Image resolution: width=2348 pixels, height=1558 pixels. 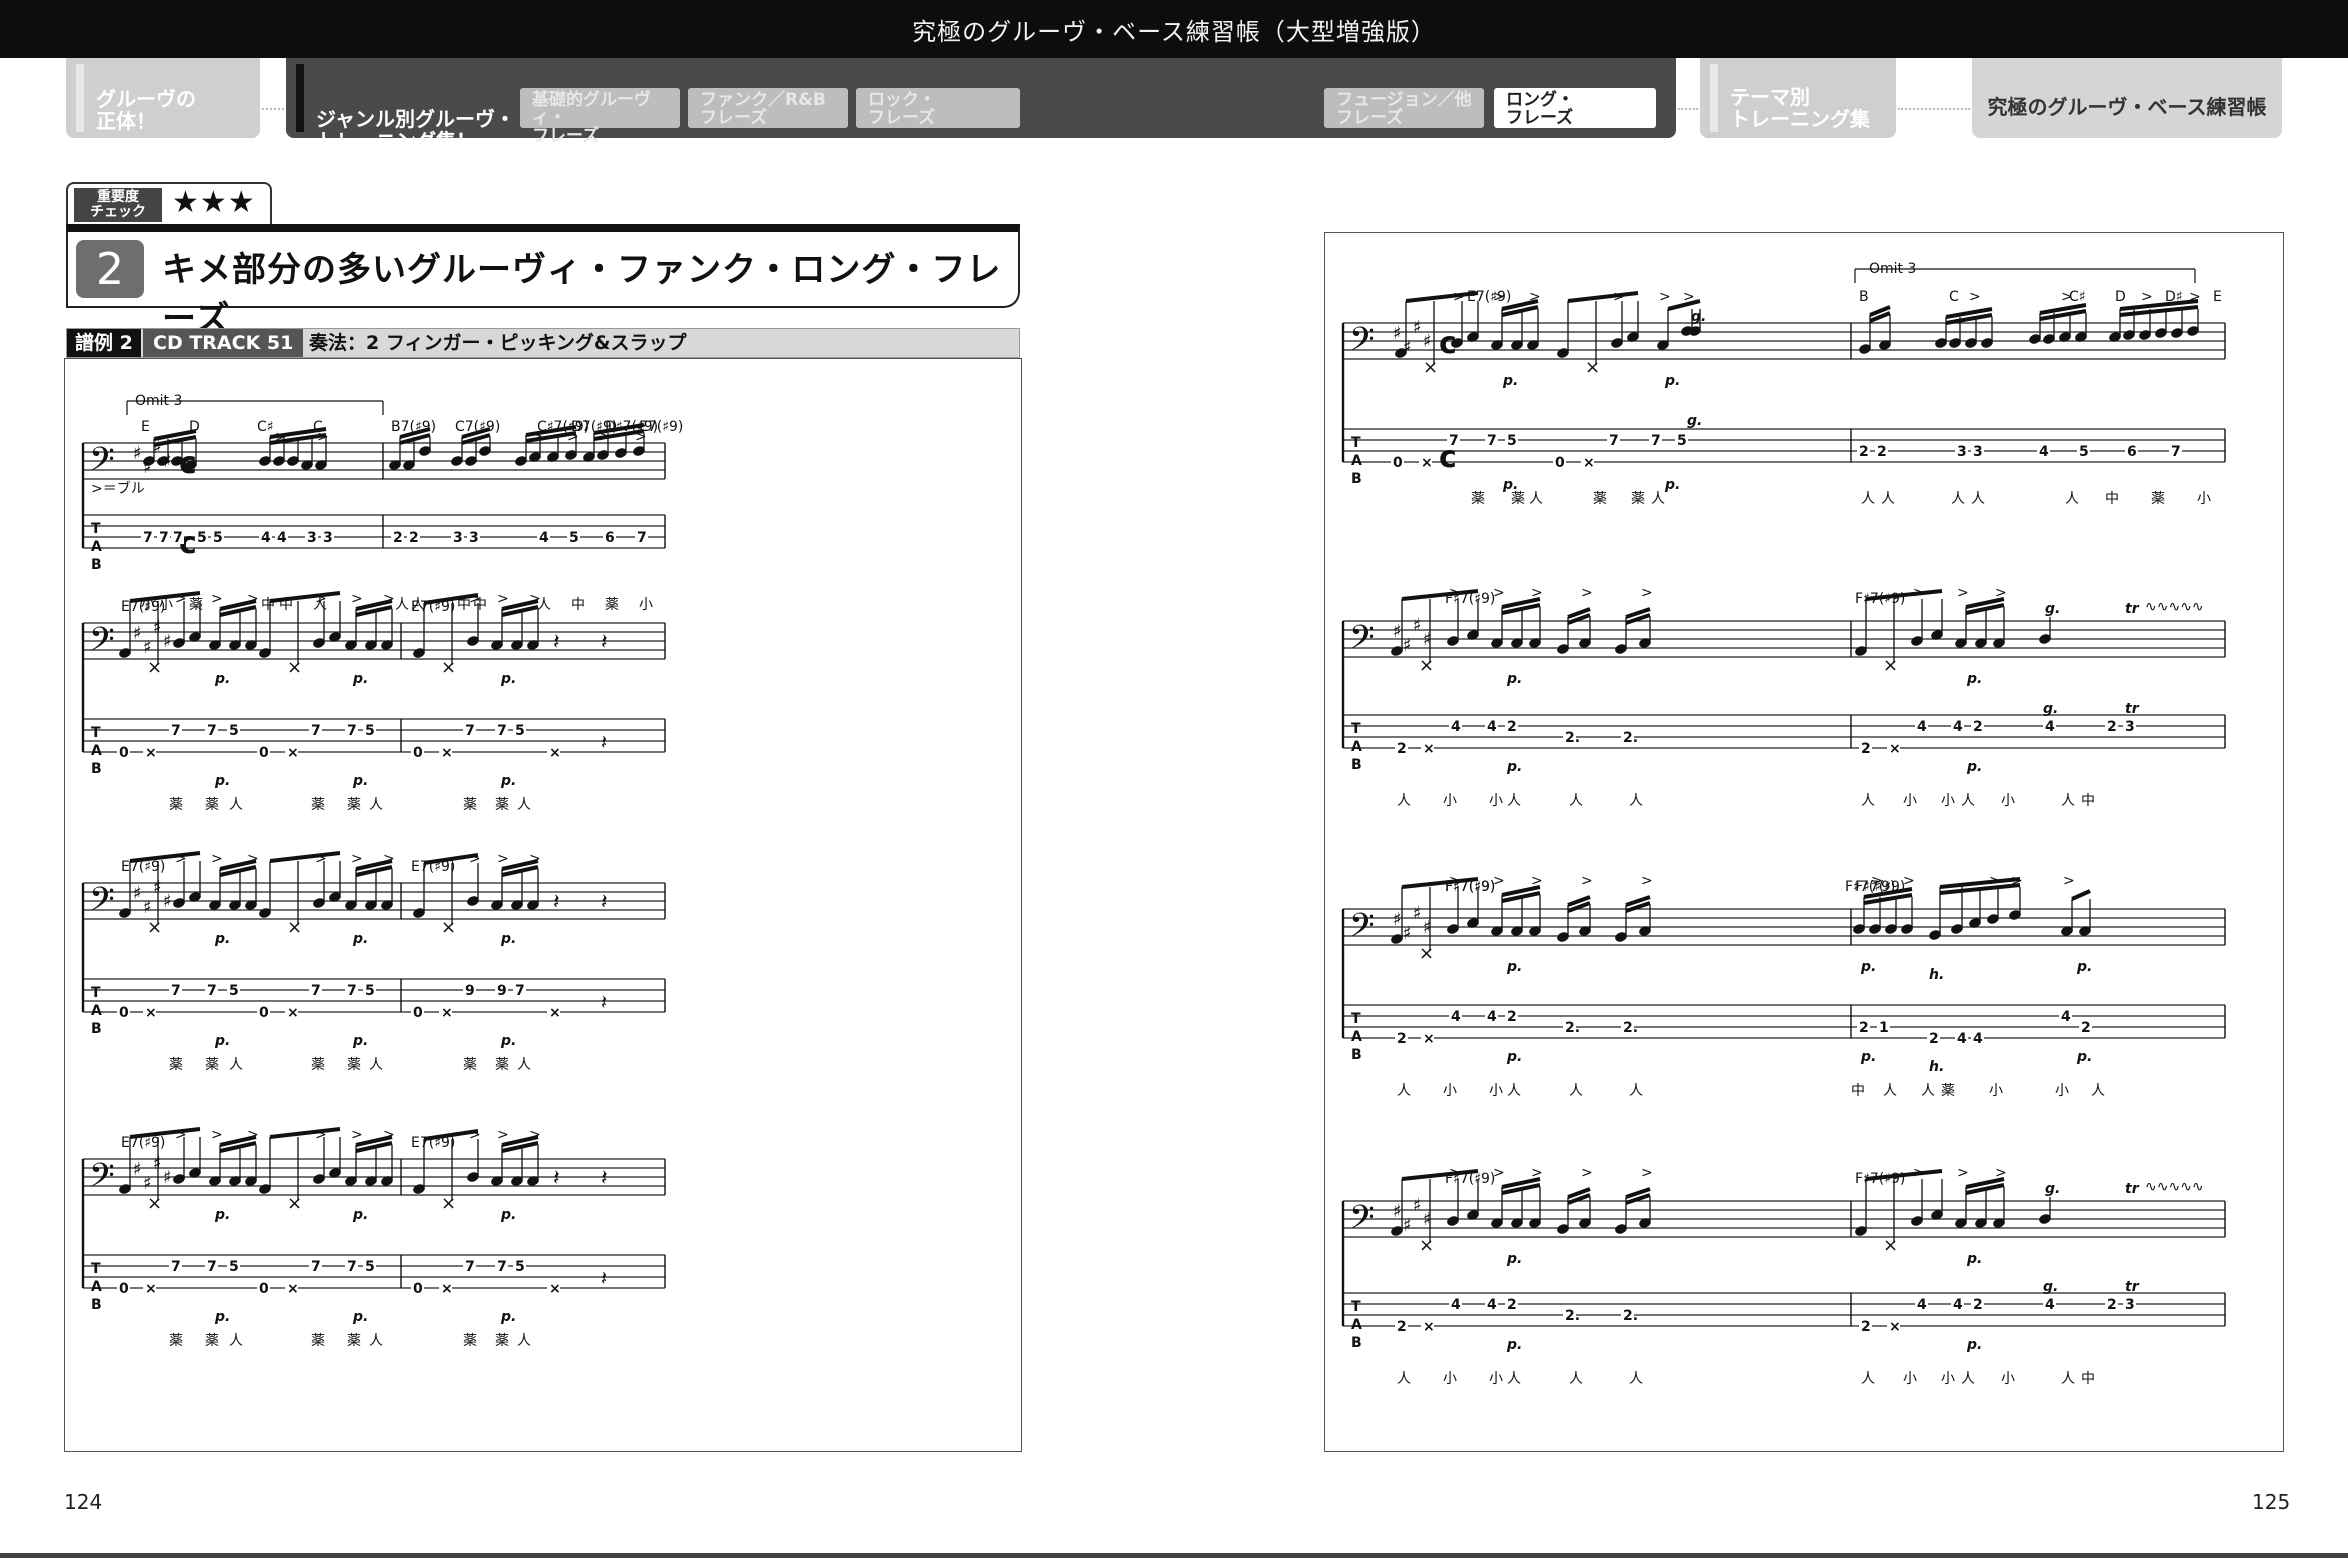 I want to click on omit-label: Omit 3, so click(x=158, y=401).